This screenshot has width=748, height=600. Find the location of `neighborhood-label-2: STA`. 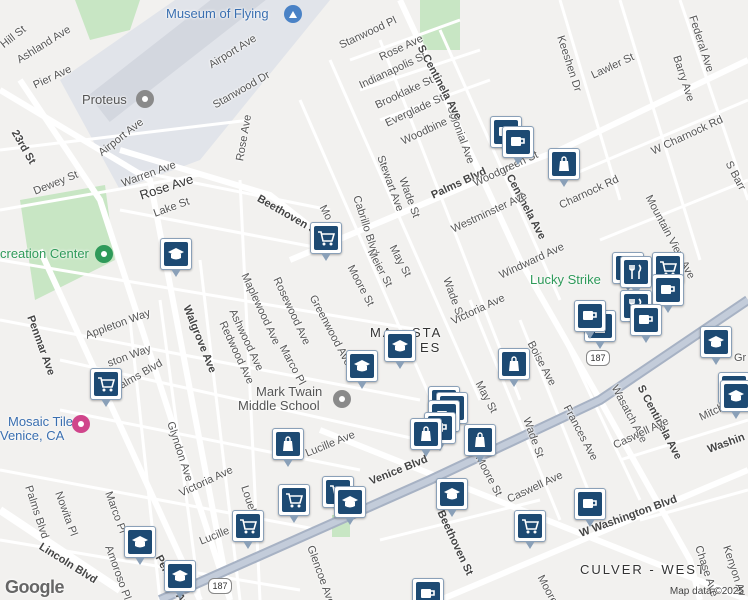

neighborhood-label-2: STA is located at coordinates (427, 332).